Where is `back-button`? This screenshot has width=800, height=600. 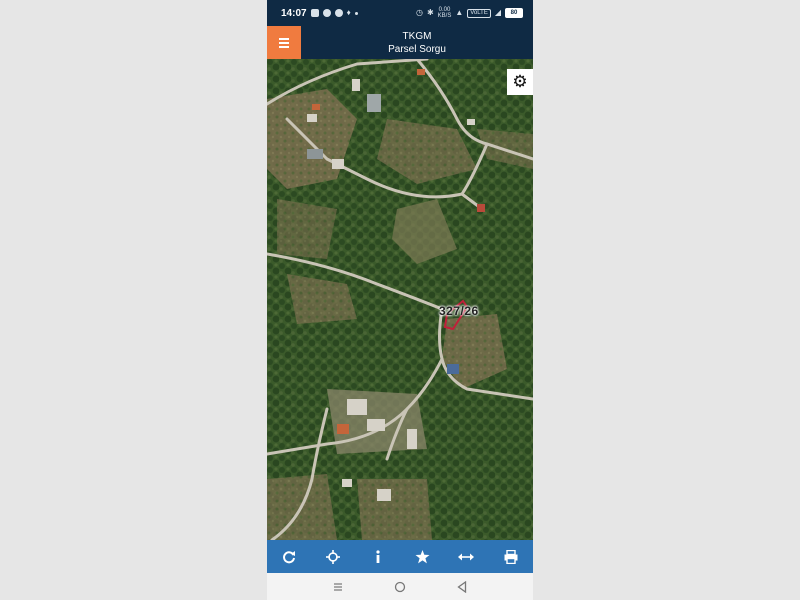
back-button is located at coordinates (462, 587).